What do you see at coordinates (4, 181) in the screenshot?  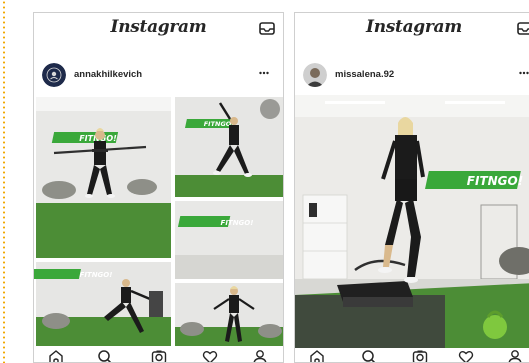 I see `dotted-edge-decoration` at bounding box center [4, 181].